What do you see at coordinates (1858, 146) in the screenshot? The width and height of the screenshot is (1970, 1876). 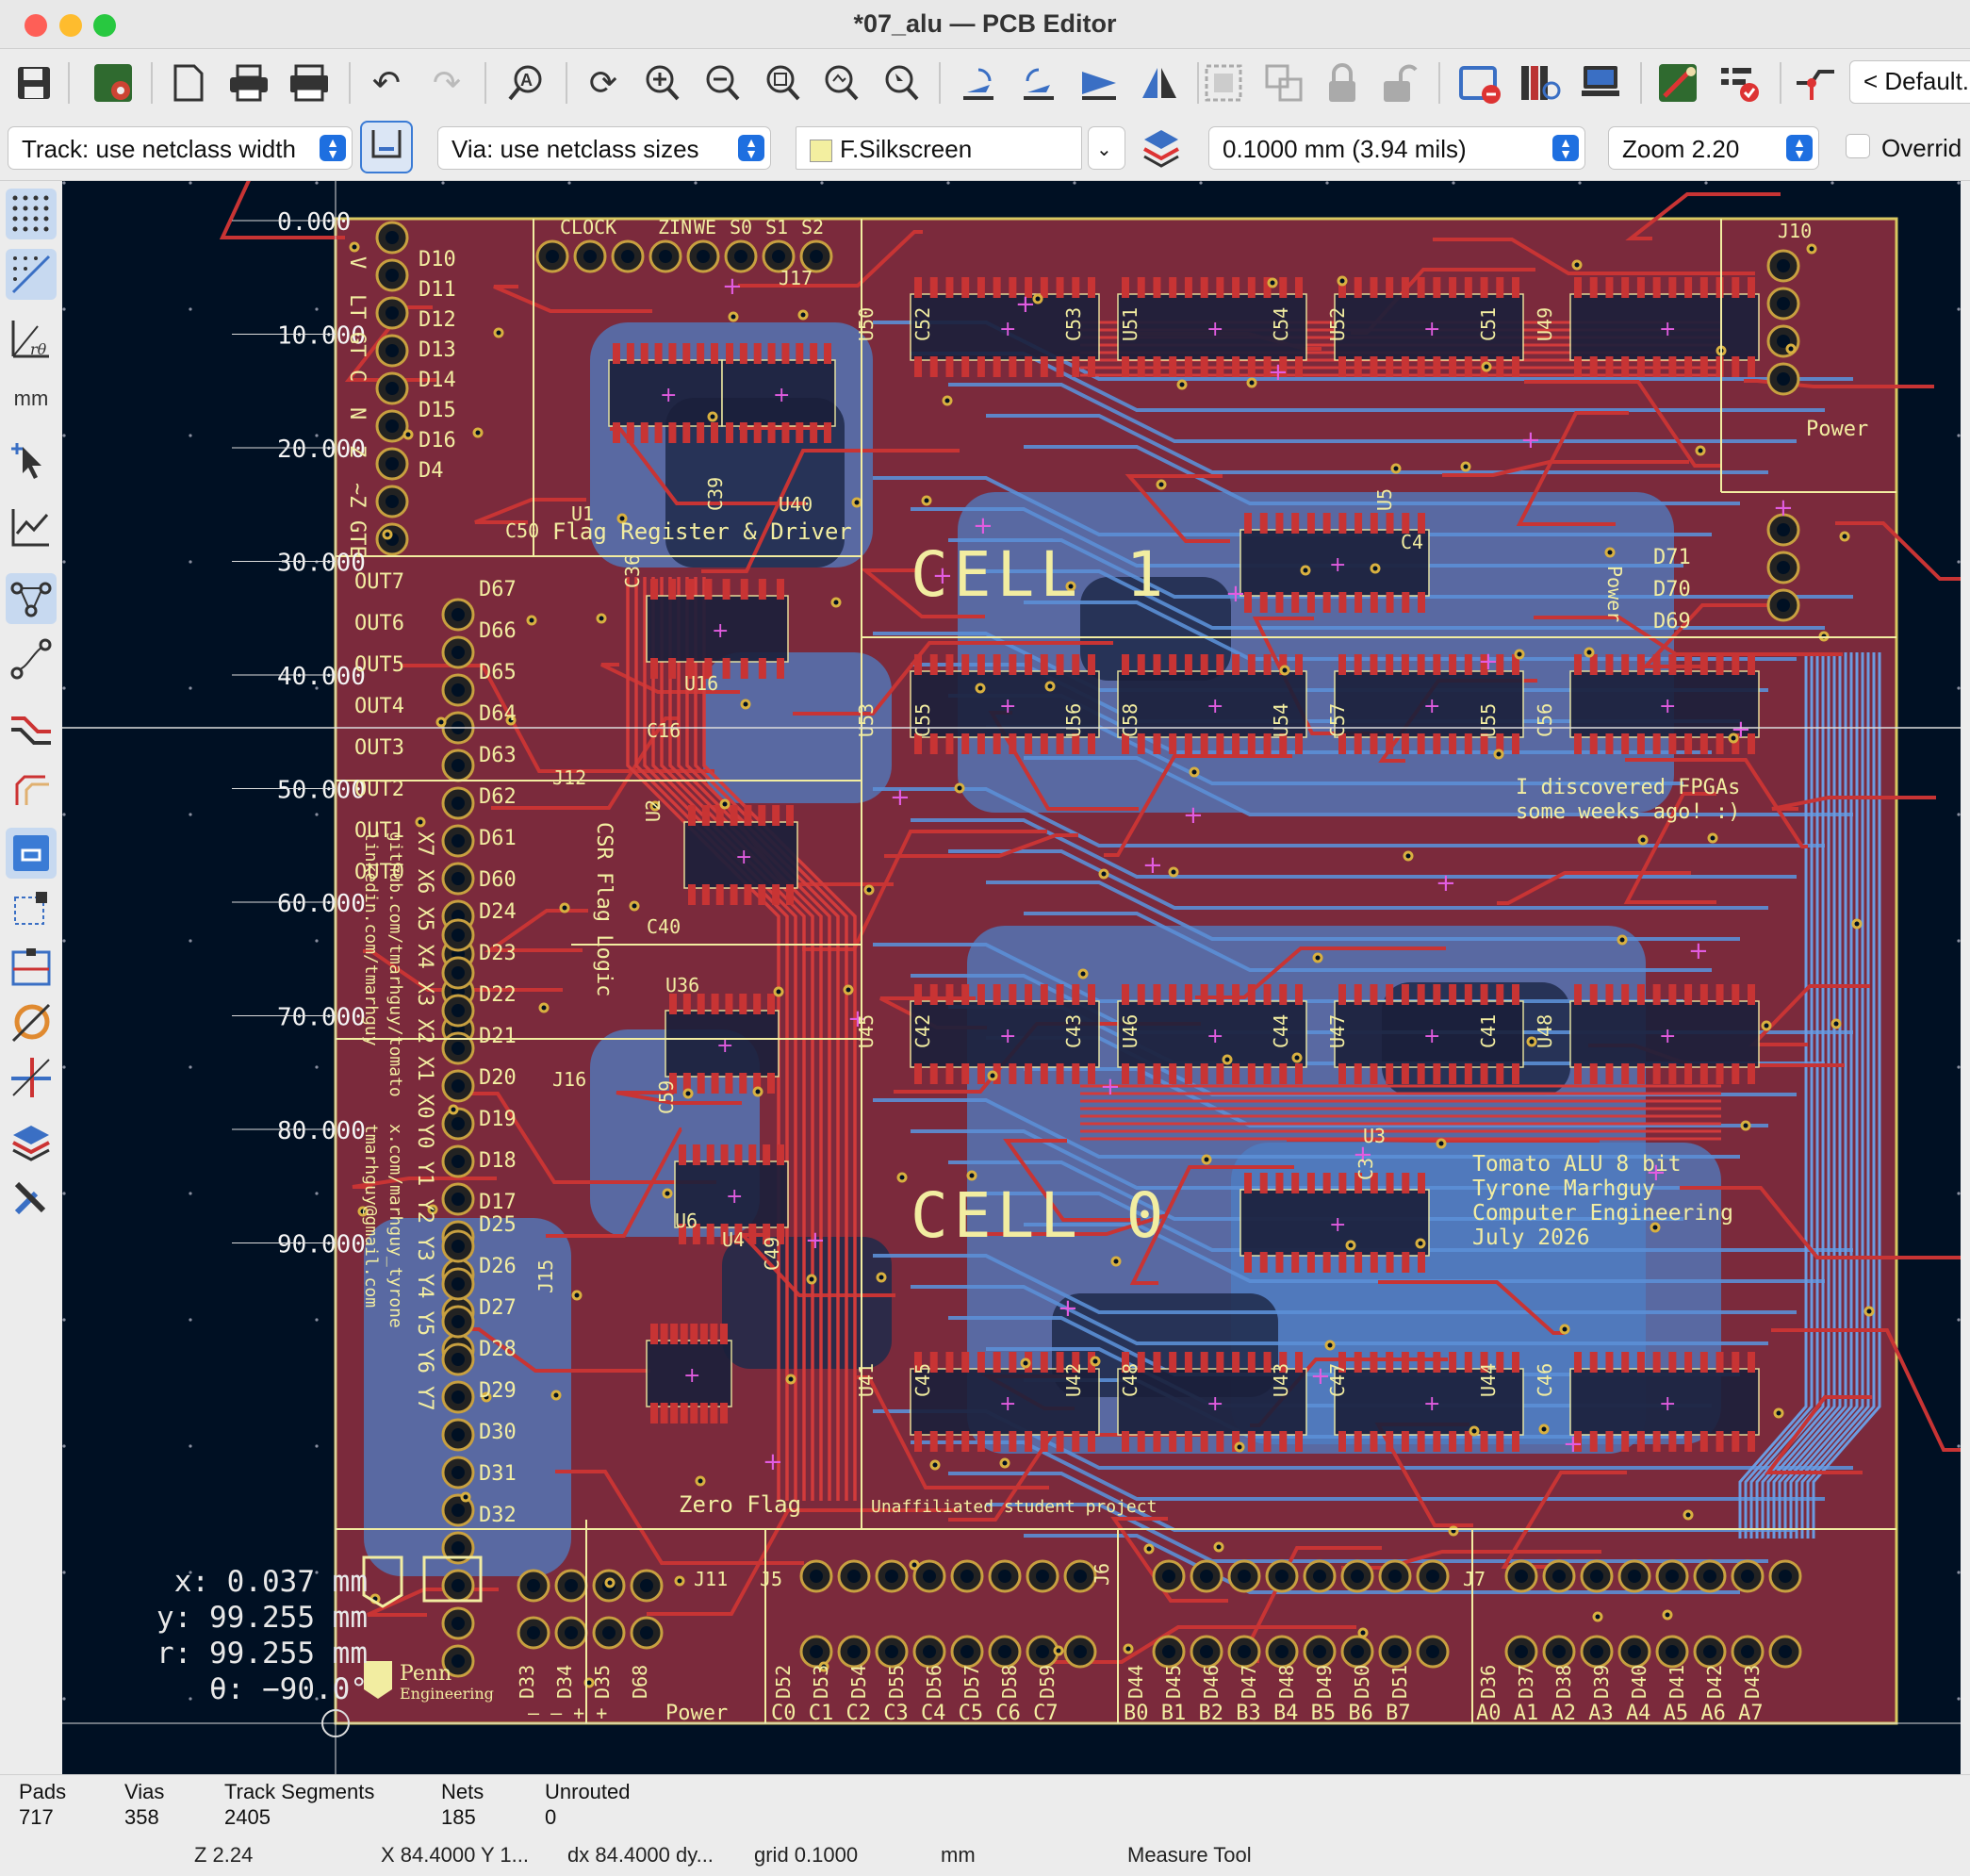 I see `override-checkbox` at bounding box center [1858, 146].